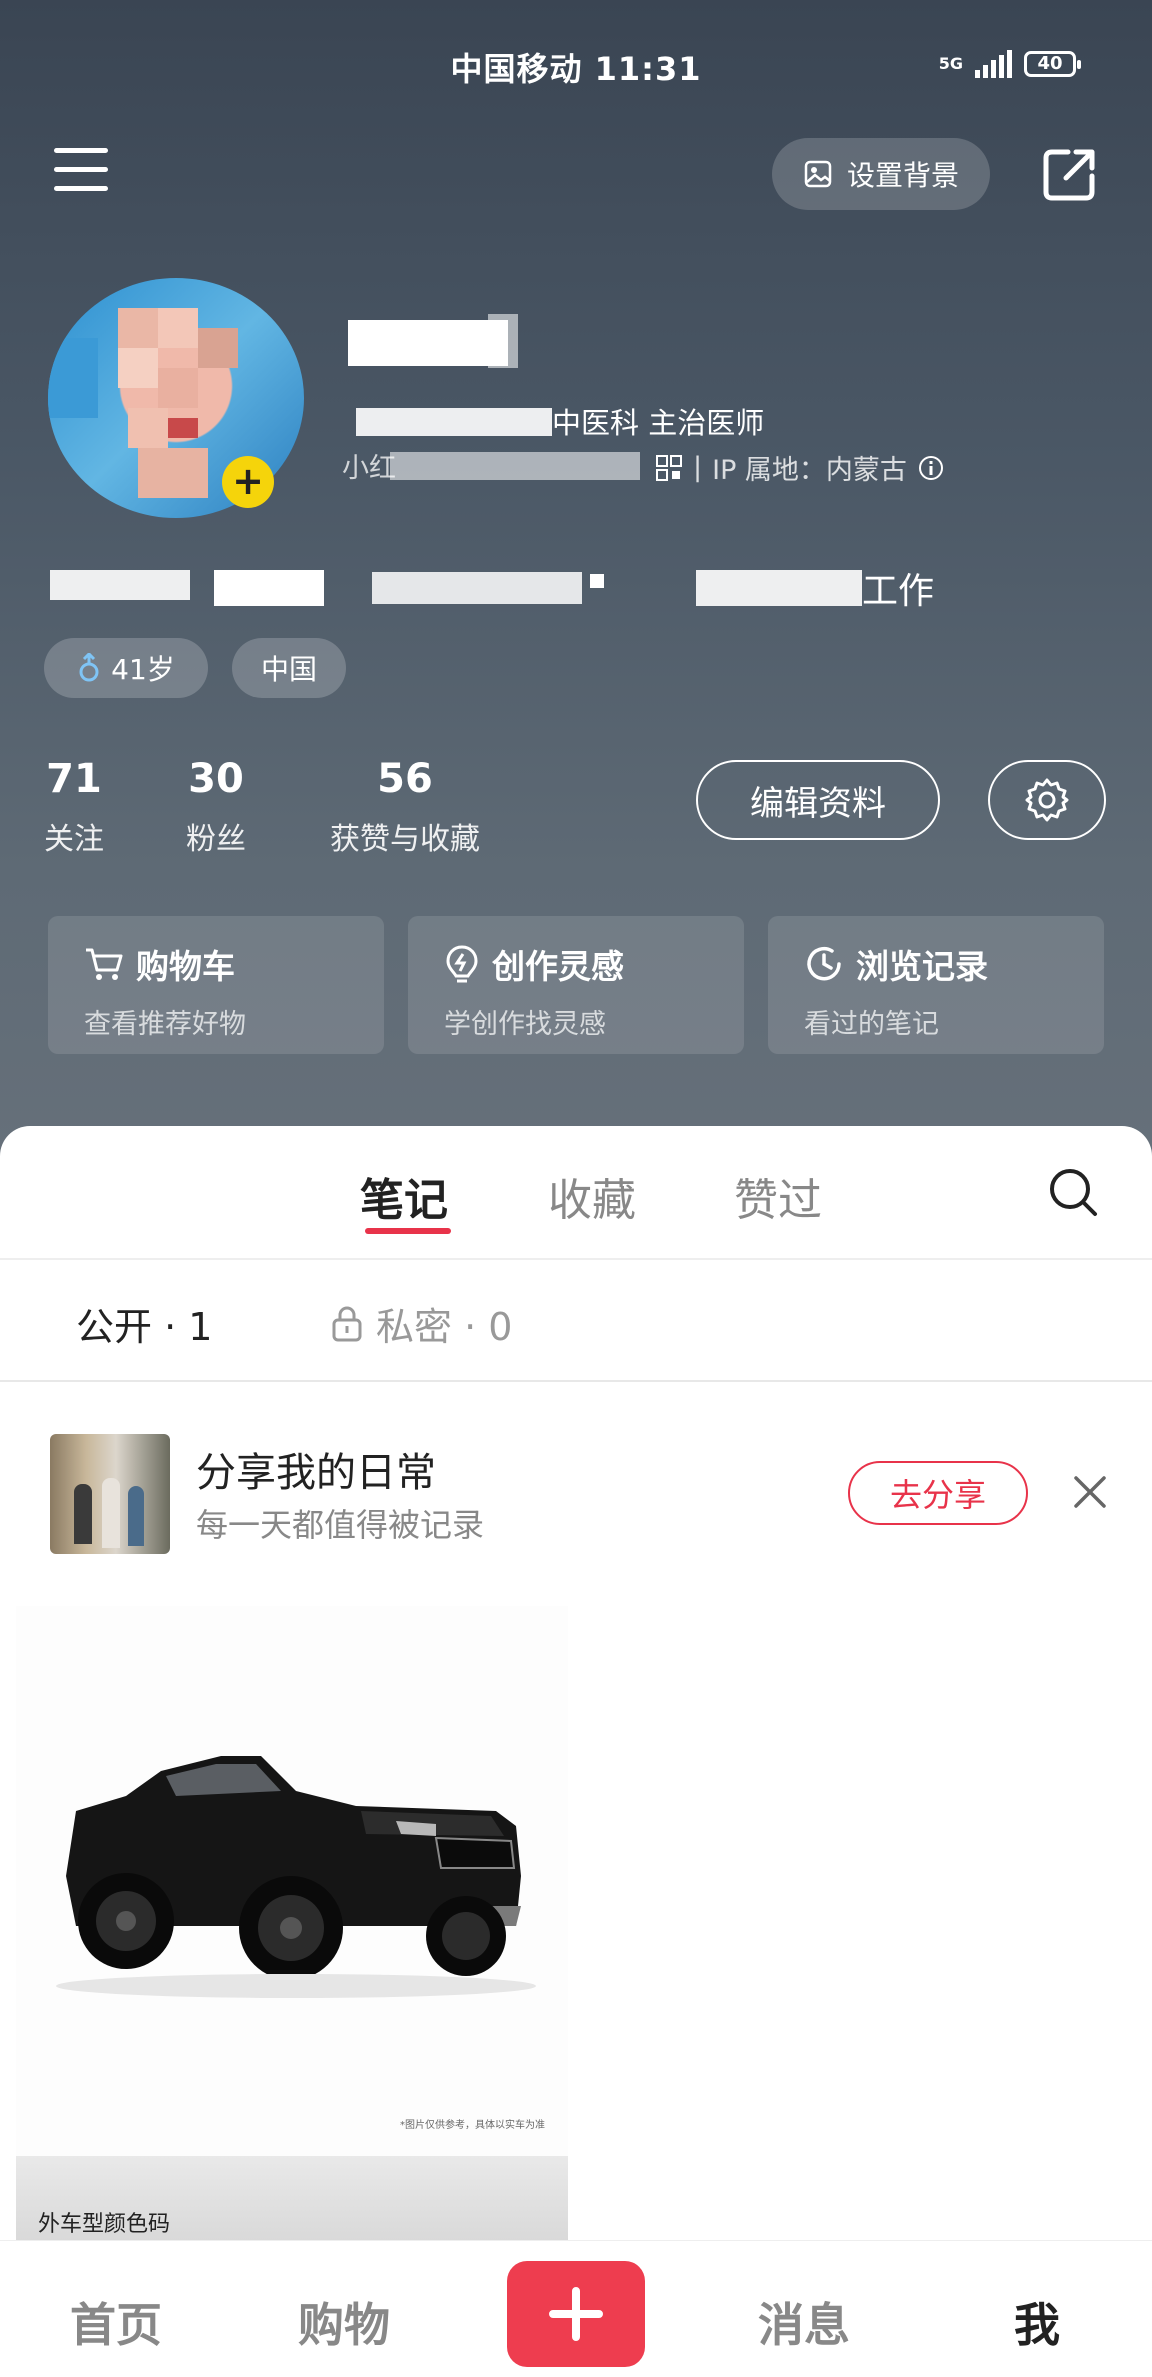 This screenshot has height=2377, width=1152. What do you see at coordinates (515, 466) in the screenshot?
I see `redacted-id-number` at bounding box center [515, 466].